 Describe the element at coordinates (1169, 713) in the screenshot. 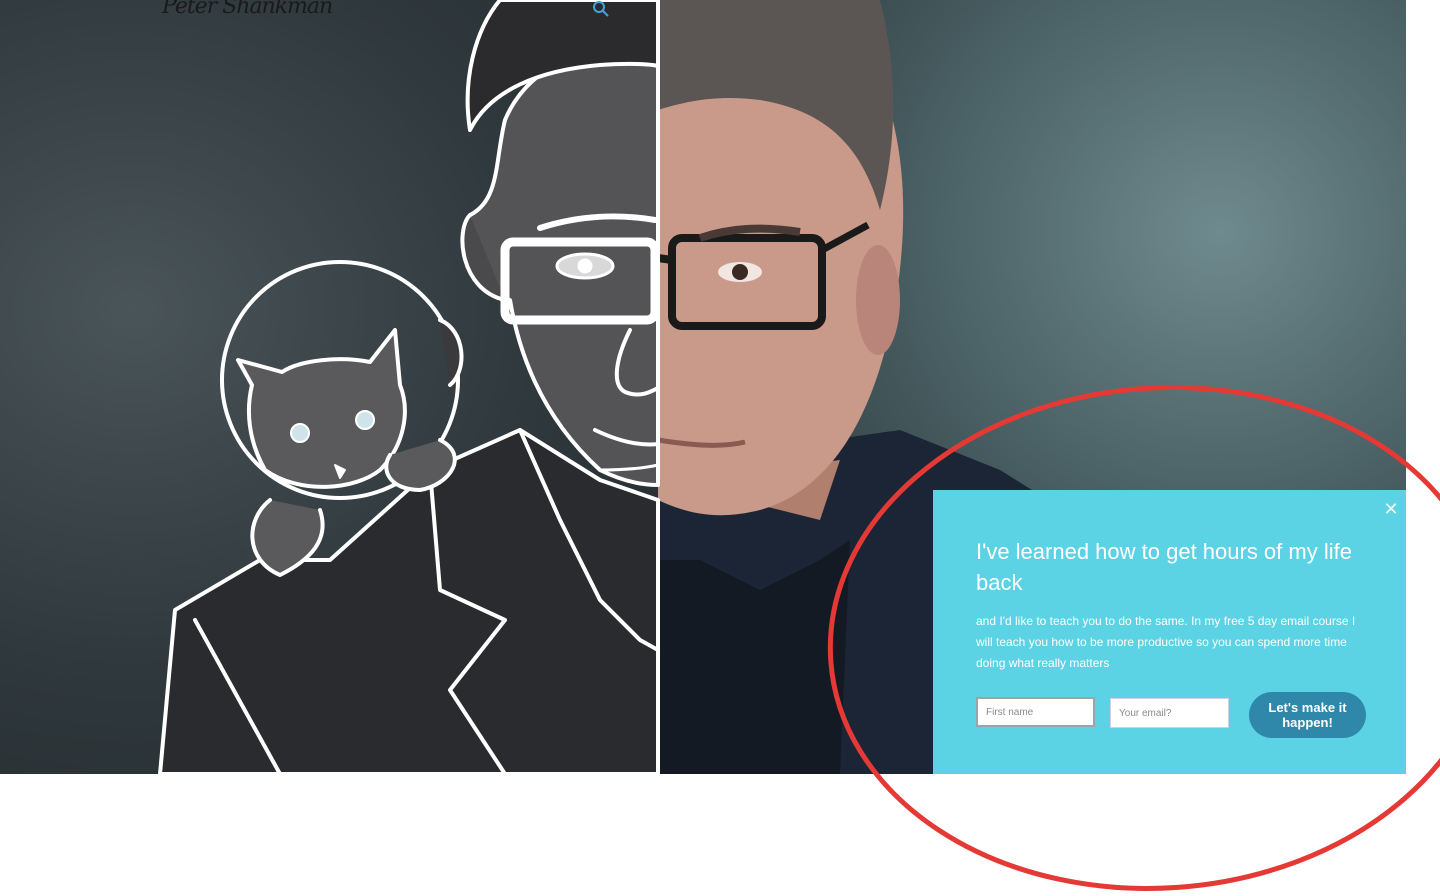

I see `email-field` at that location.